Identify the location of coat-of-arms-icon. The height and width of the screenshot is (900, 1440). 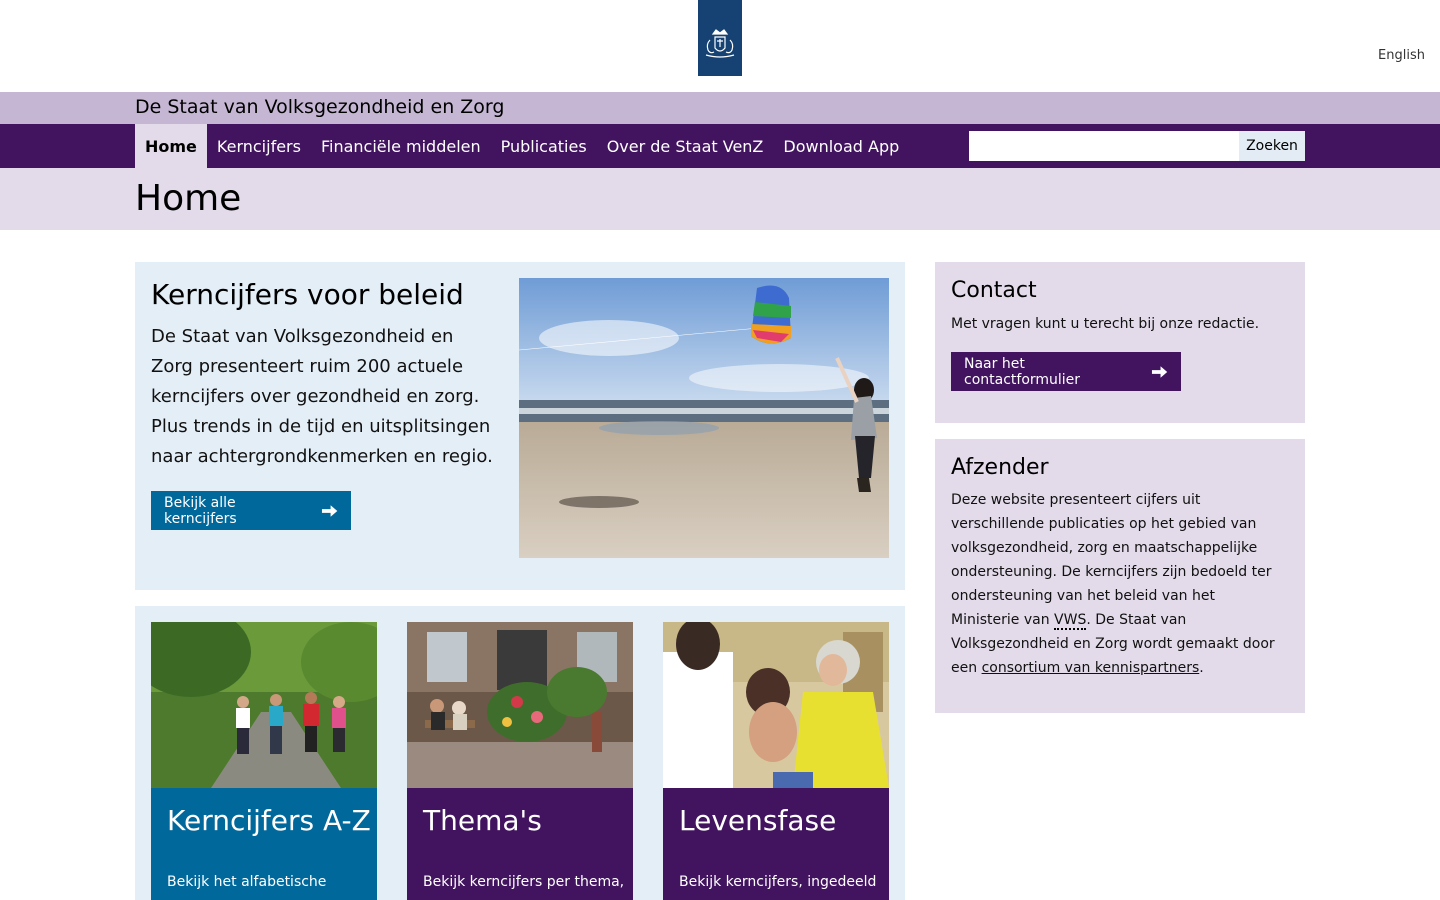
(720, 43).